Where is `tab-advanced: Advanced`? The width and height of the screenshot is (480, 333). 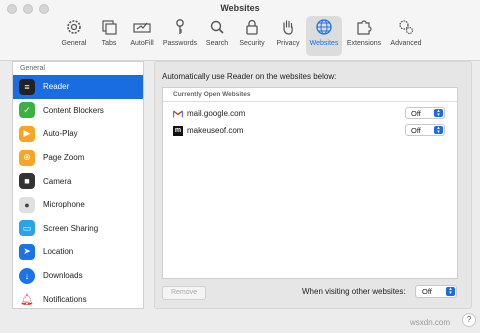 tab-advanced: Advanced is located at coordinates (406, 36).